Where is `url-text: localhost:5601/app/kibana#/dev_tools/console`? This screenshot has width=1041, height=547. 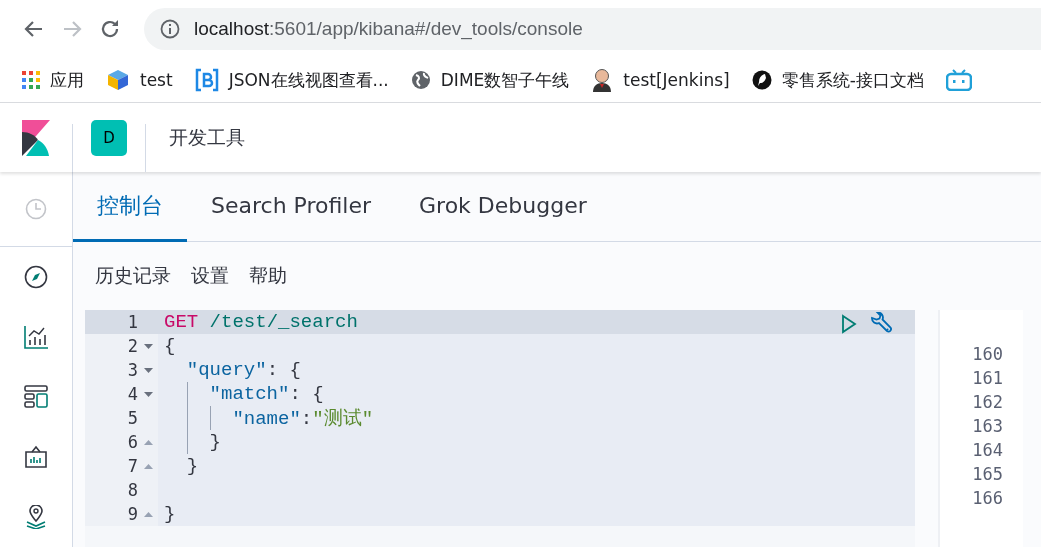 url-text: localhost:5601/app/kibana#/dev_tools/console is located at coordinates (388, 29).